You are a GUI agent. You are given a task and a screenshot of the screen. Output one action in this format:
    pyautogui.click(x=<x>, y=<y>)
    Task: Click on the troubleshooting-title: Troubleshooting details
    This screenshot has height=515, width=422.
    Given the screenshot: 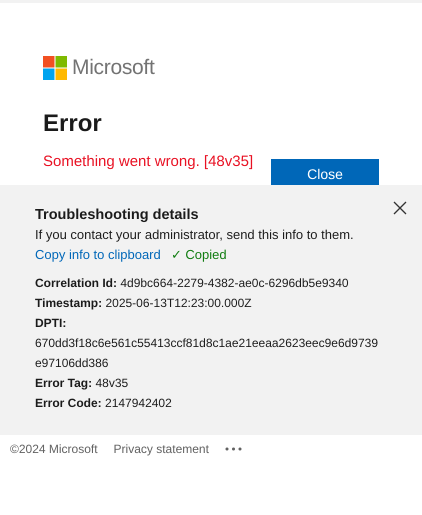 What is the action you would take?
    pyautogui.click(x=117, y=215)
    